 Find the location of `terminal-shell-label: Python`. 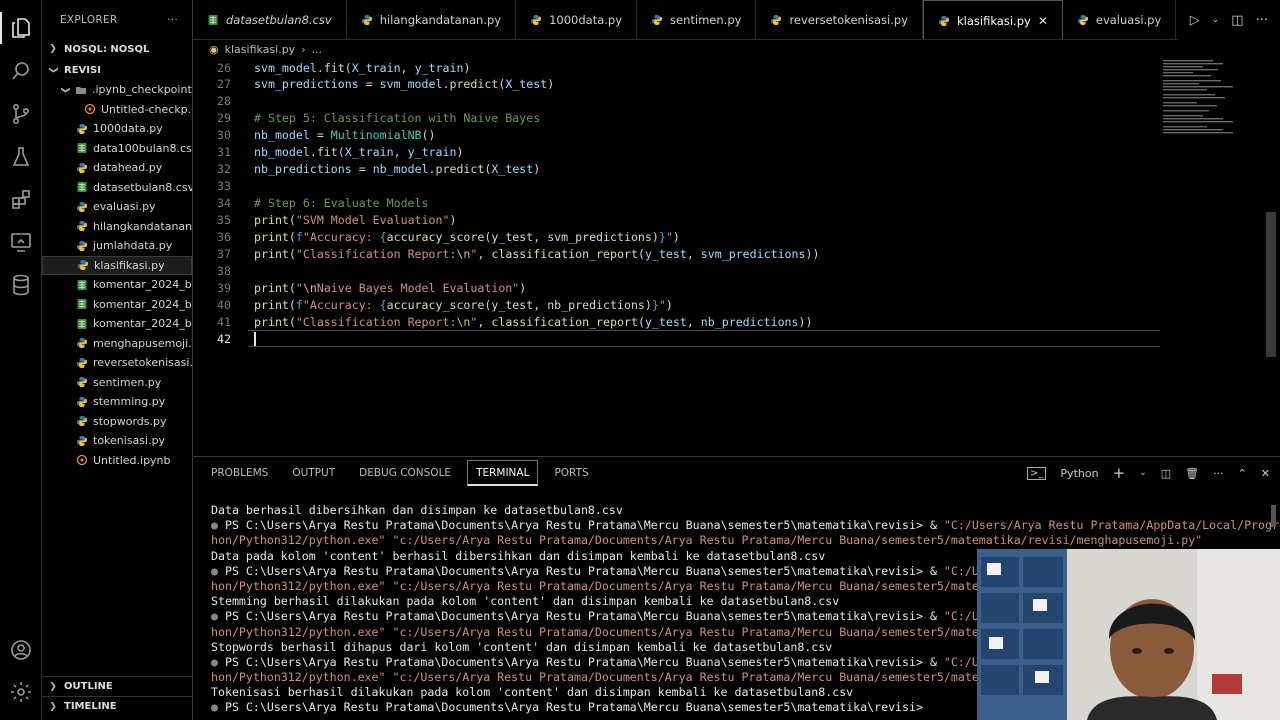

terminal-shell-label: Python is located at coordinates (1079, 473).